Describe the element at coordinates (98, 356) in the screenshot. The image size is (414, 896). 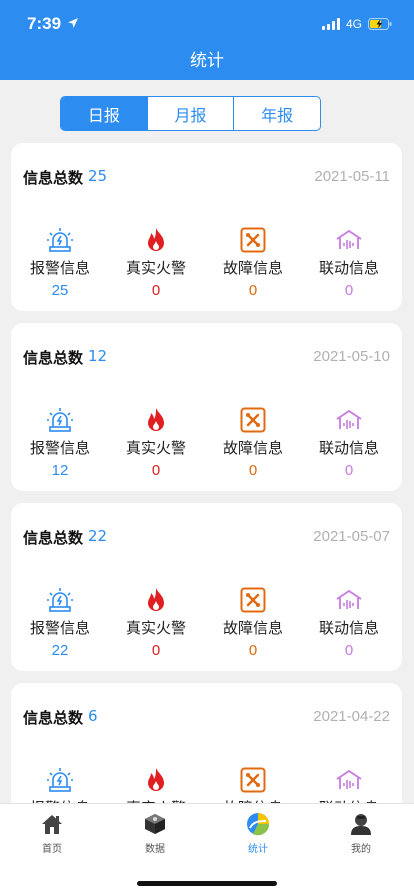
I see `total-count: 12` at that location.